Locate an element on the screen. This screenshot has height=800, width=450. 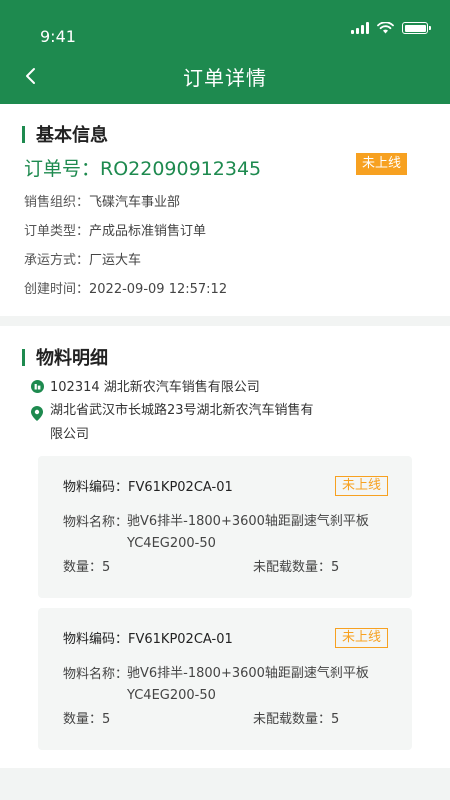
status-icons is located at coordinates (391, 28).